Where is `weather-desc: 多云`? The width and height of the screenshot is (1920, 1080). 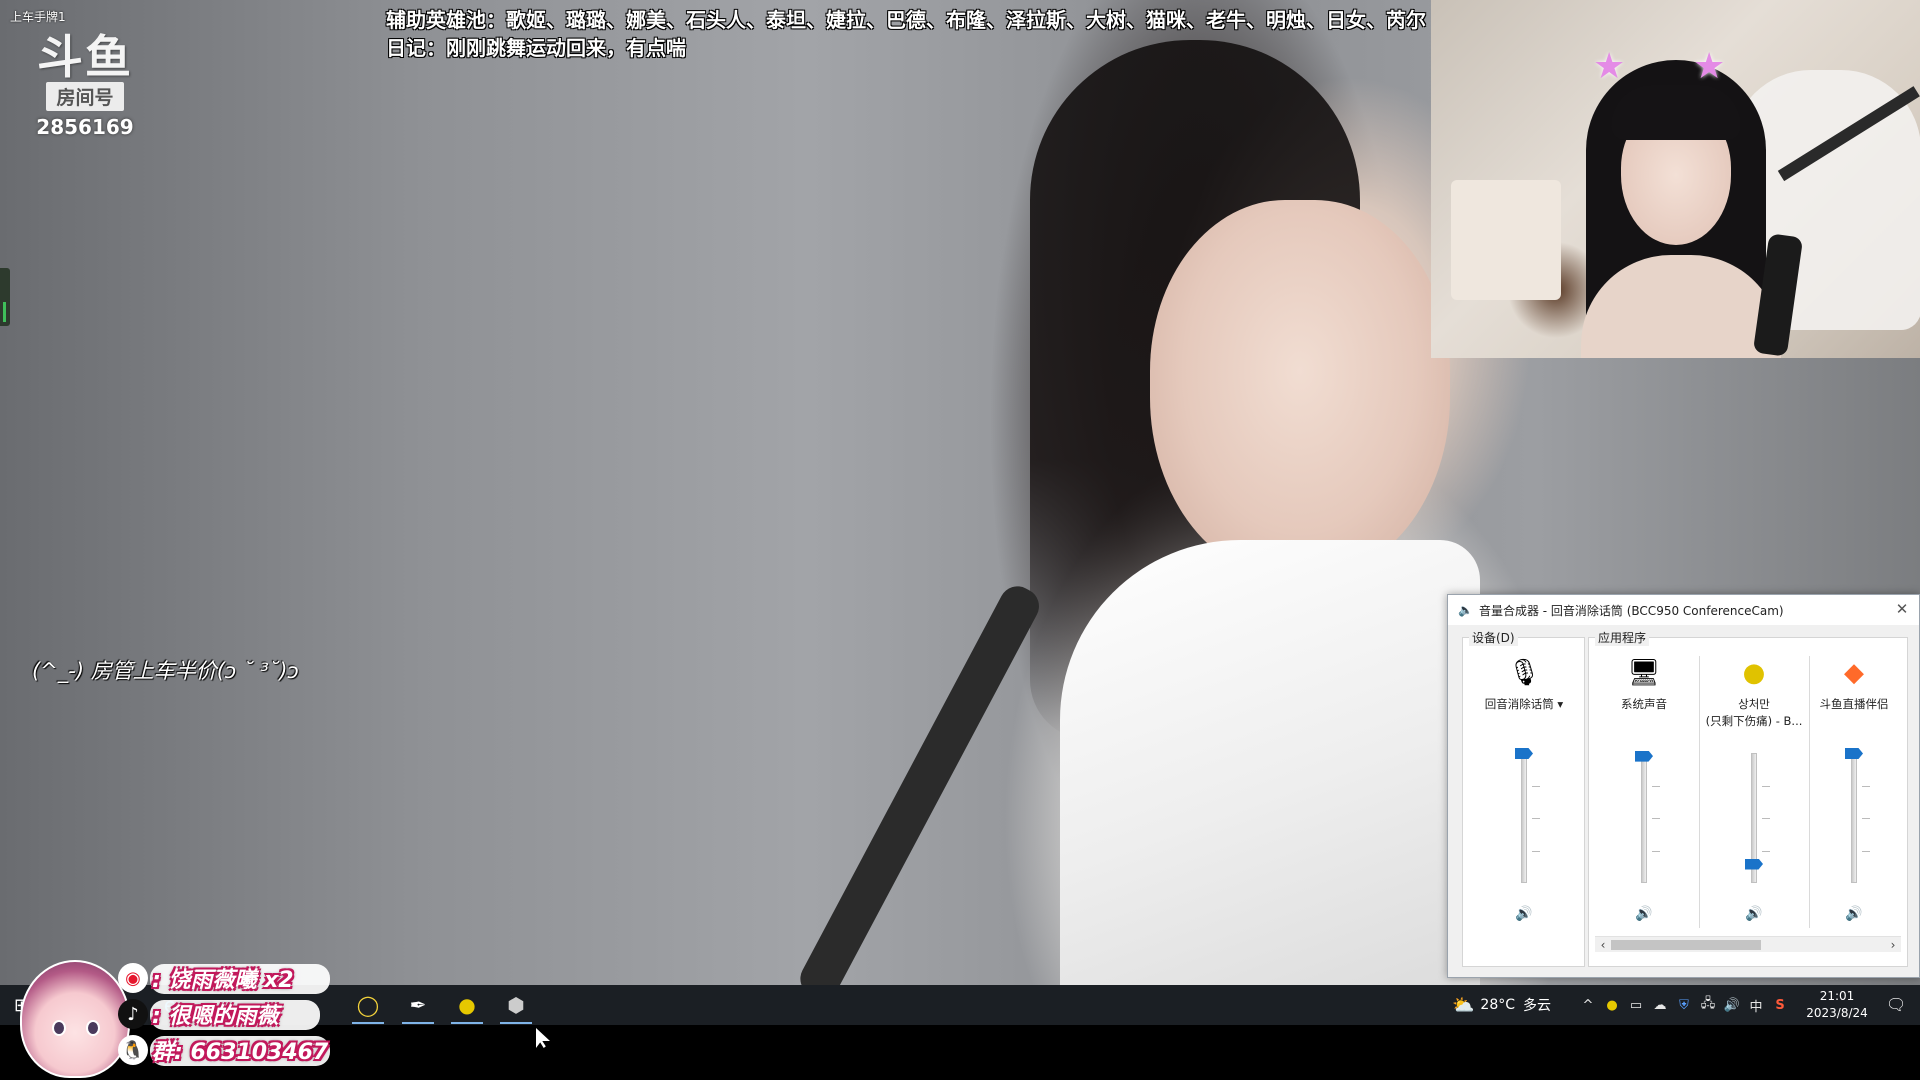 weather-desc: 多云 is located at coordinates (1537, 1006).